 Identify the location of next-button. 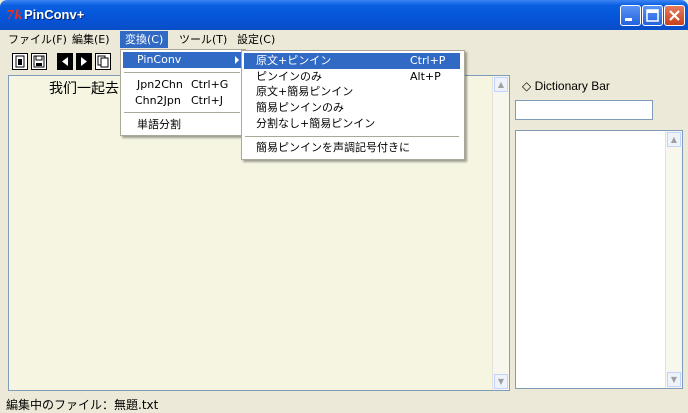
(84, 61).